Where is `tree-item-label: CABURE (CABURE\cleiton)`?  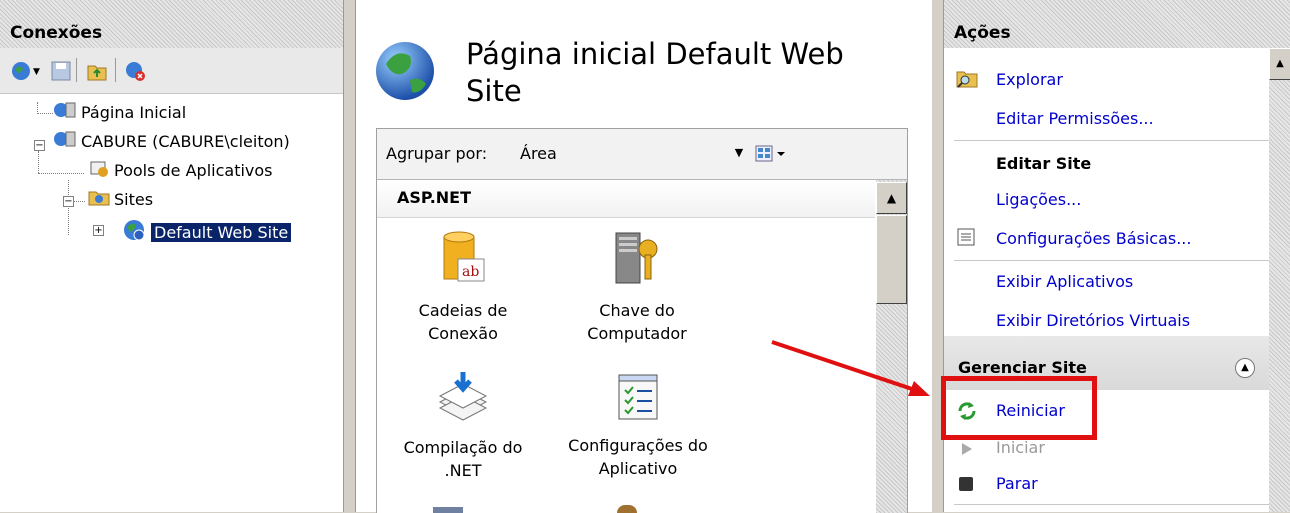
tree-item-label: CABURE (CABURE\cleiton) is located at coordinates (185, 141).